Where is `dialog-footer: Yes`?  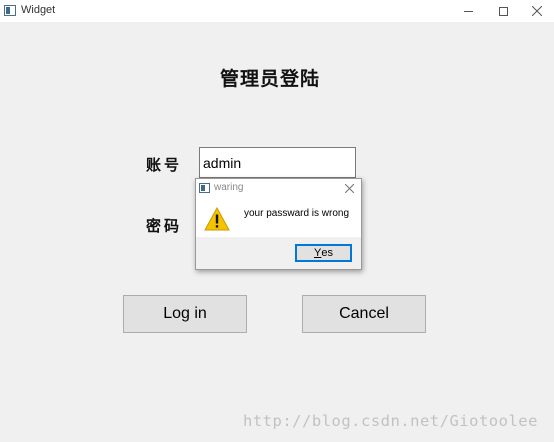
dialog-footer: Yes is located at coordinates (278, 253).